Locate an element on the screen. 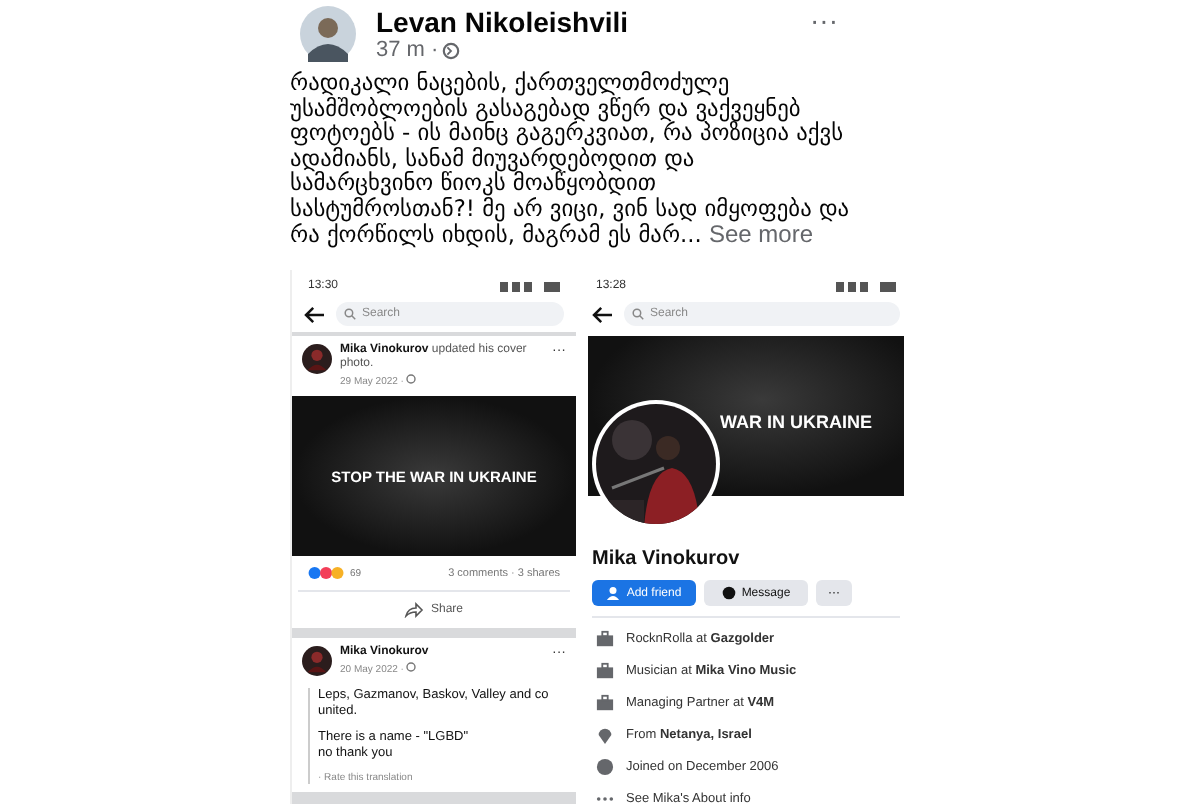 The width and height of the screenshot is (1200, 804). reactions-icon is located at coordinates (327, 573).